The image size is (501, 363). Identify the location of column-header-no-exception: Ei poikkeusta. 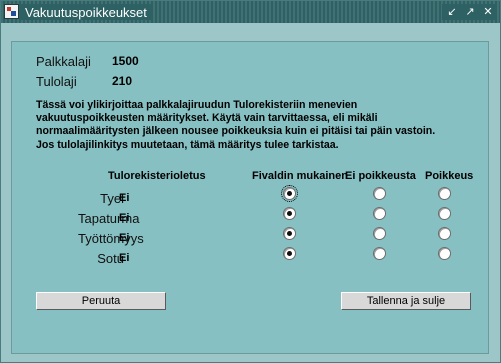
(380, 176).